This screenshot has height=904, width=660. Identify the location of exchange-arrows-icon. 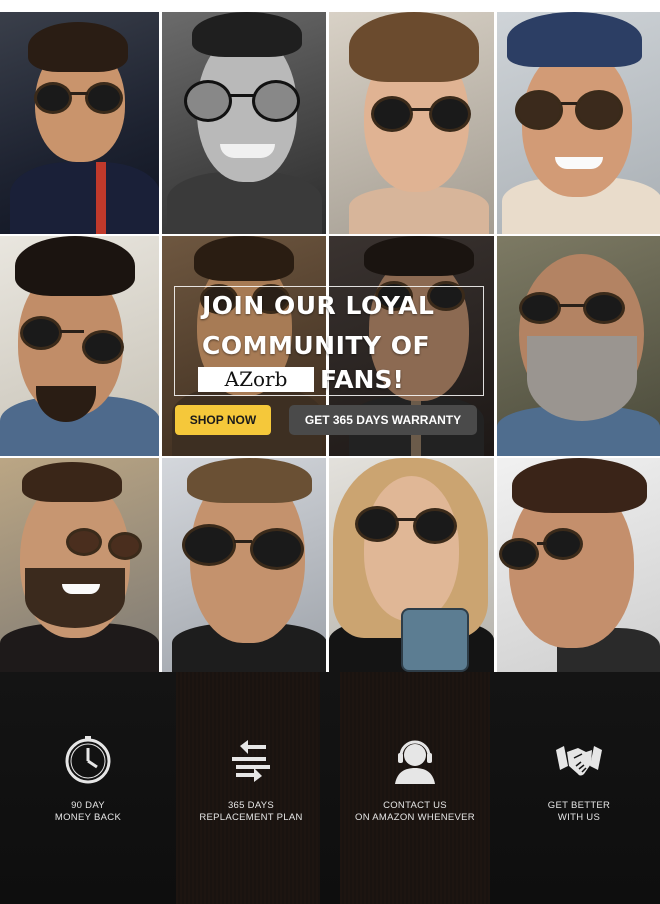
(251, 761).